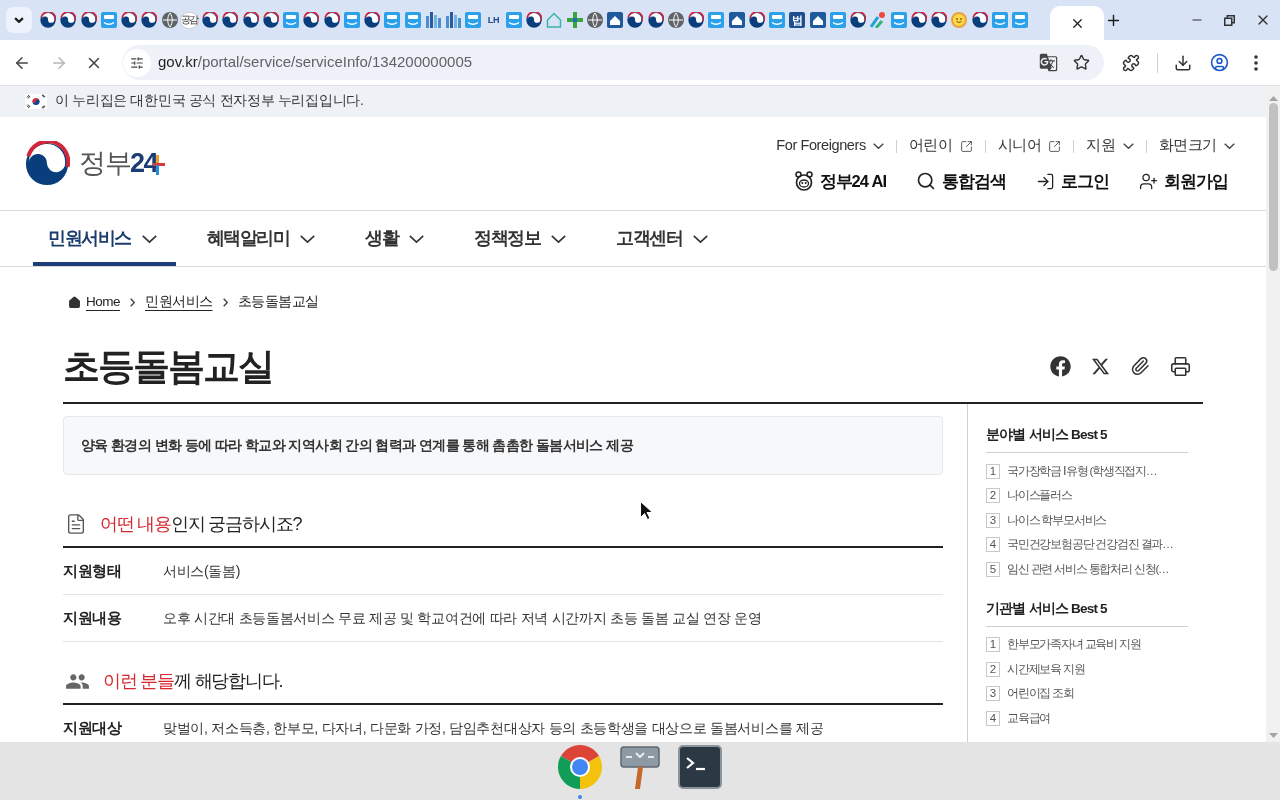  What do you see at coordinates (493, 728) in the screenshot?
I see `row-value: 맞벌이, 저소득층, 한부모, 다자녀, 다문화 가정, 담임추천대상자 등의 초등학생을 대상으로 돌봄서비스를 제공` at bounding box center [493, 728].